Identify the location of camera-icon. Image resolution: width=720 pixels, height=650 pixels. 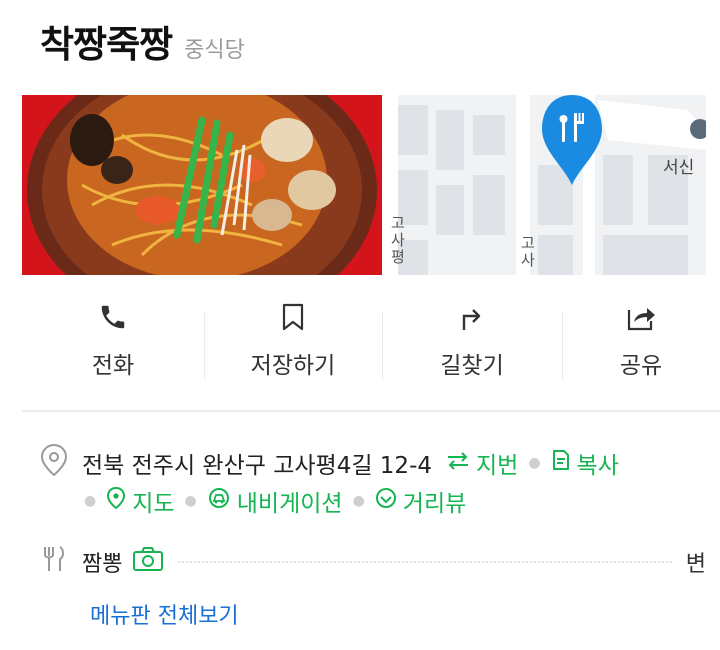
(148, 562).